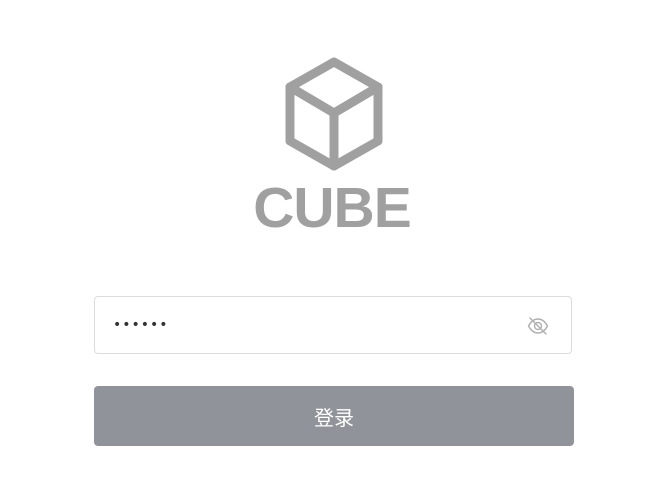 Image resolution: width=664 pixels, height=496 pixels. What do you see at coordinates (332, 208) in the screenshot?
I see `logo-wordmark: CUBE` at bounding box center [332, 208].